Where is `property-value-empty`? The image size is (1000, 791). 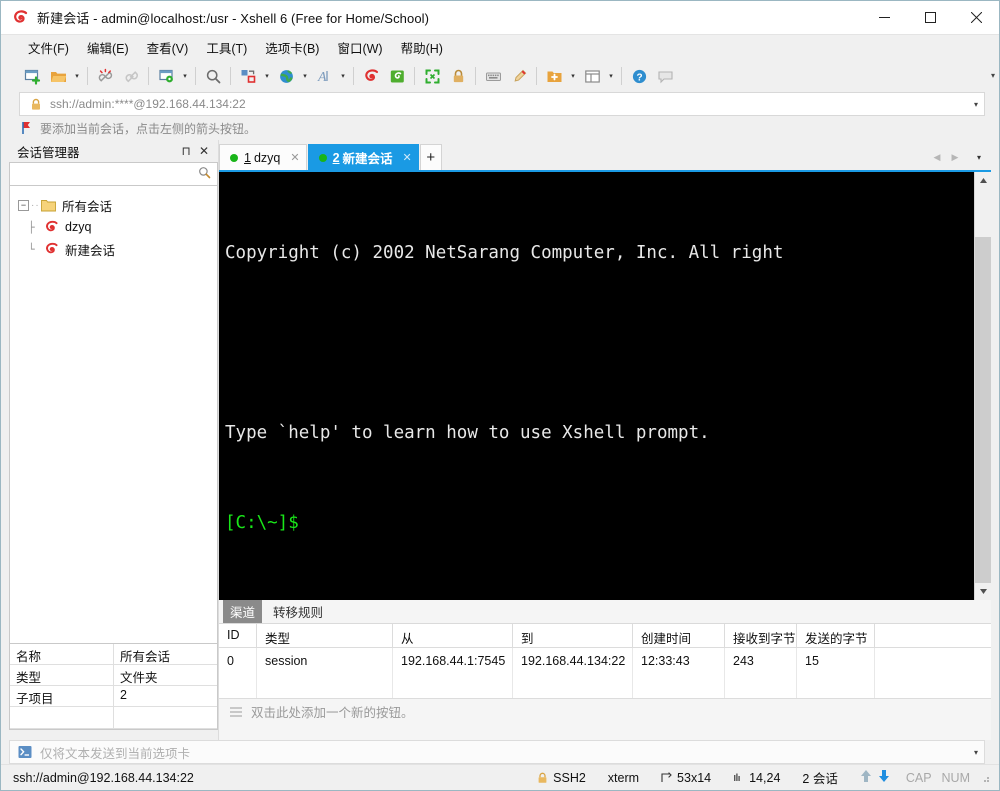
property-value-empty is located at coordinates (165, 717).